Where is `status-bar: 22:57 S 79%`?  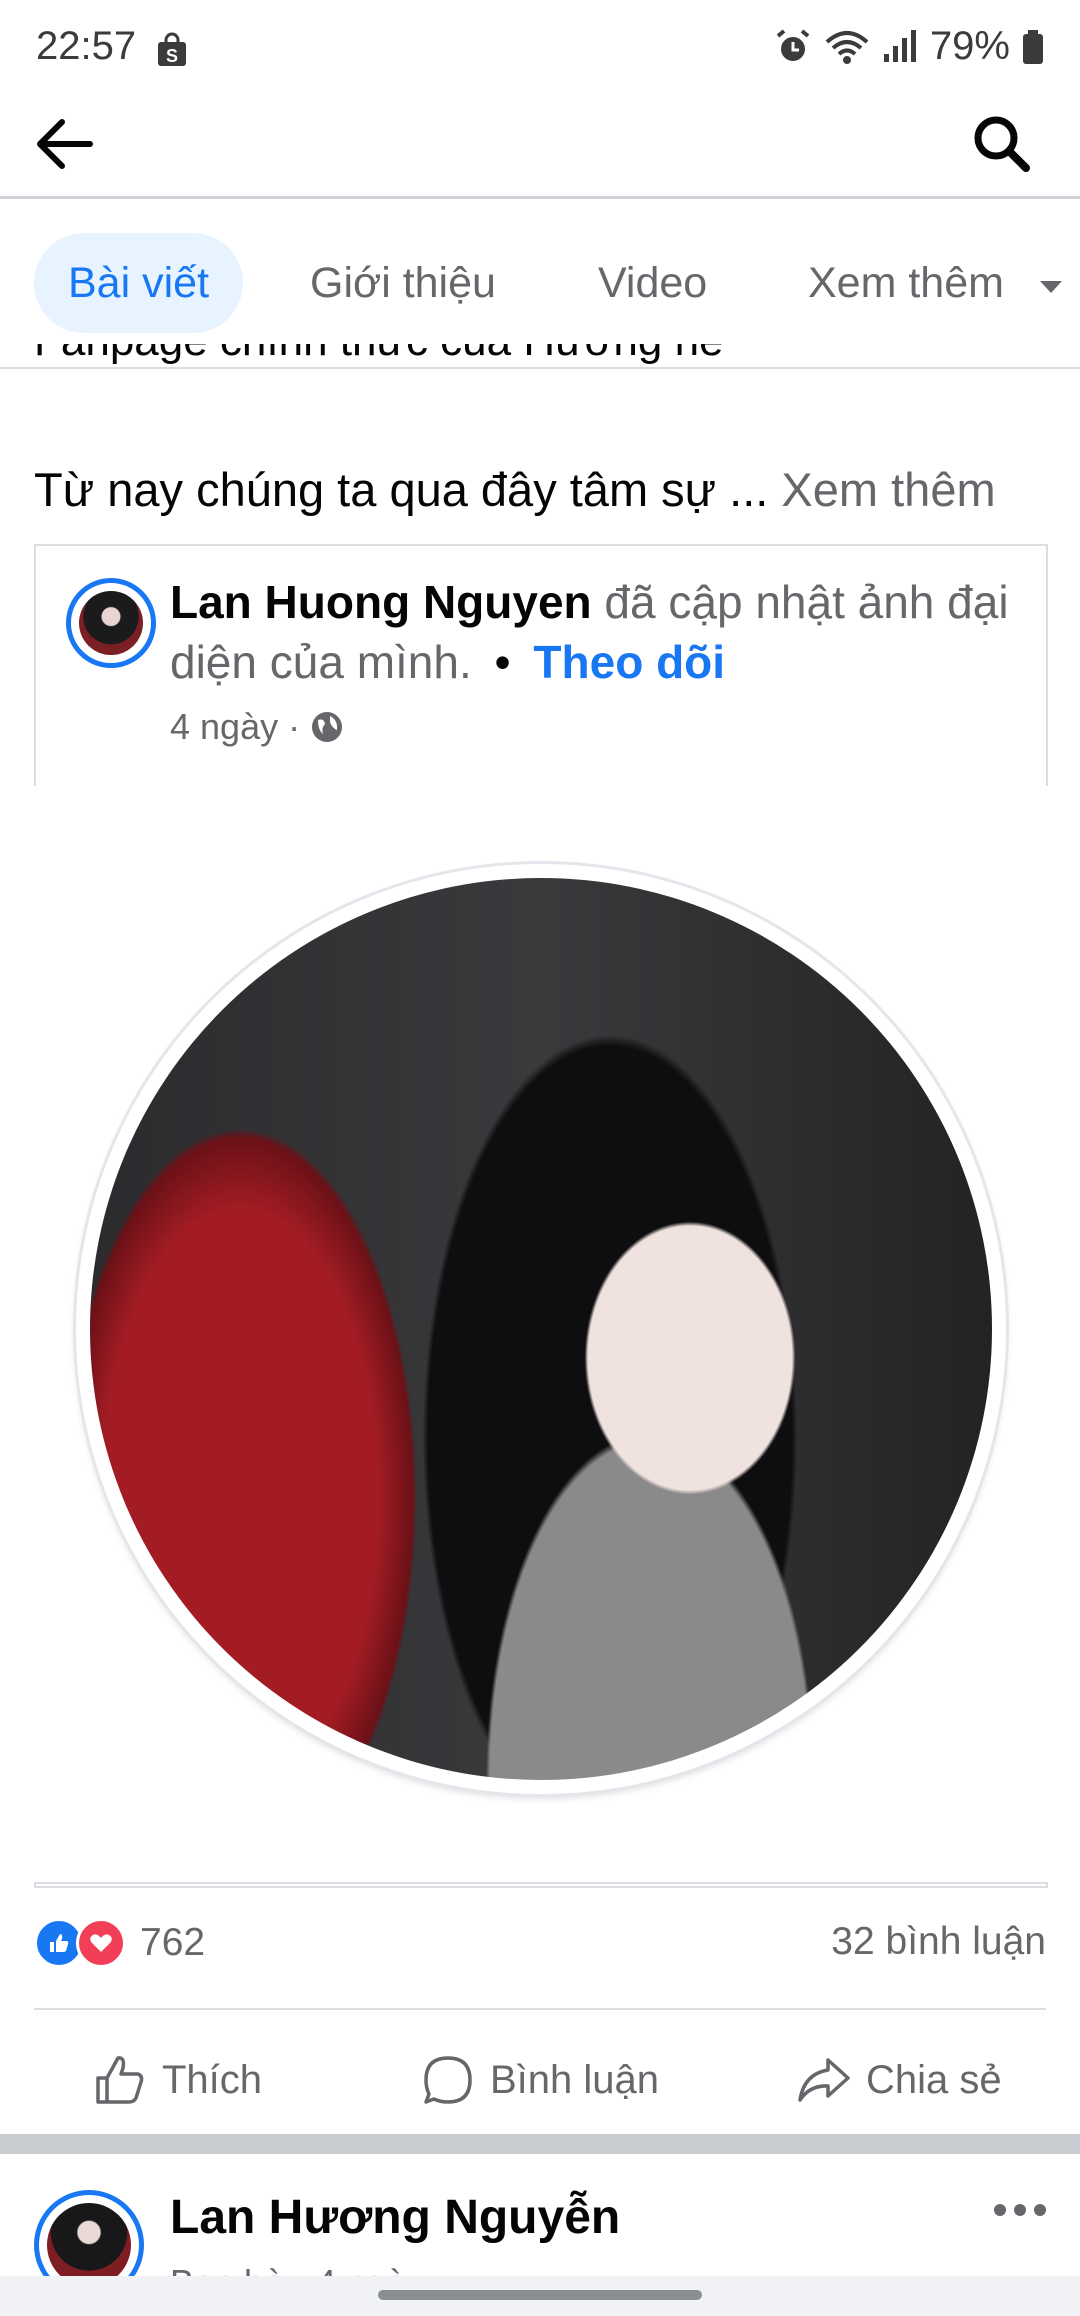 status-bar: 22:57 S 79% is located at coordinates (540, 46).